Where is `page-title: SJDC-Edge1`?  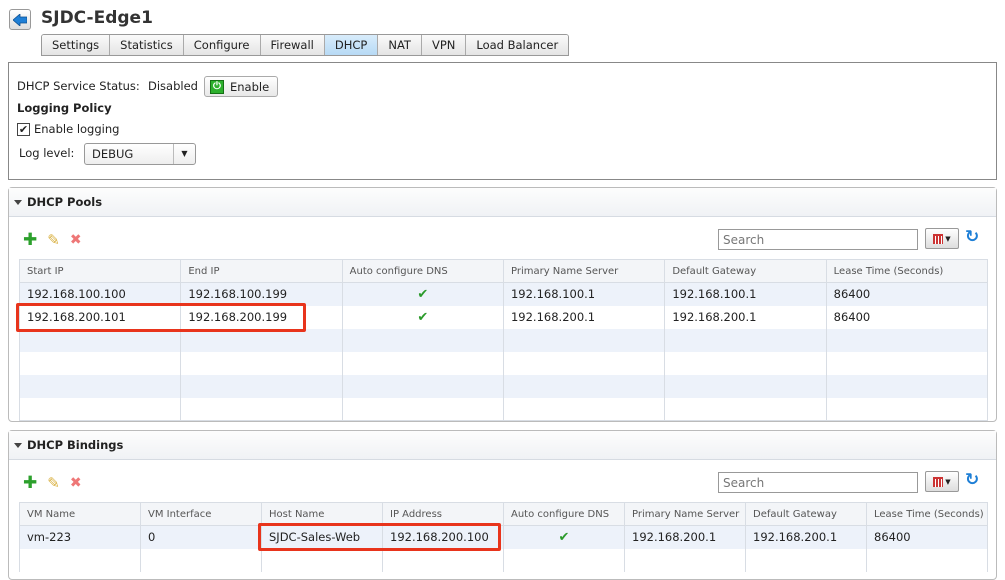
page-title: SJDC-Edge1 is located at coordinates (97, 18).